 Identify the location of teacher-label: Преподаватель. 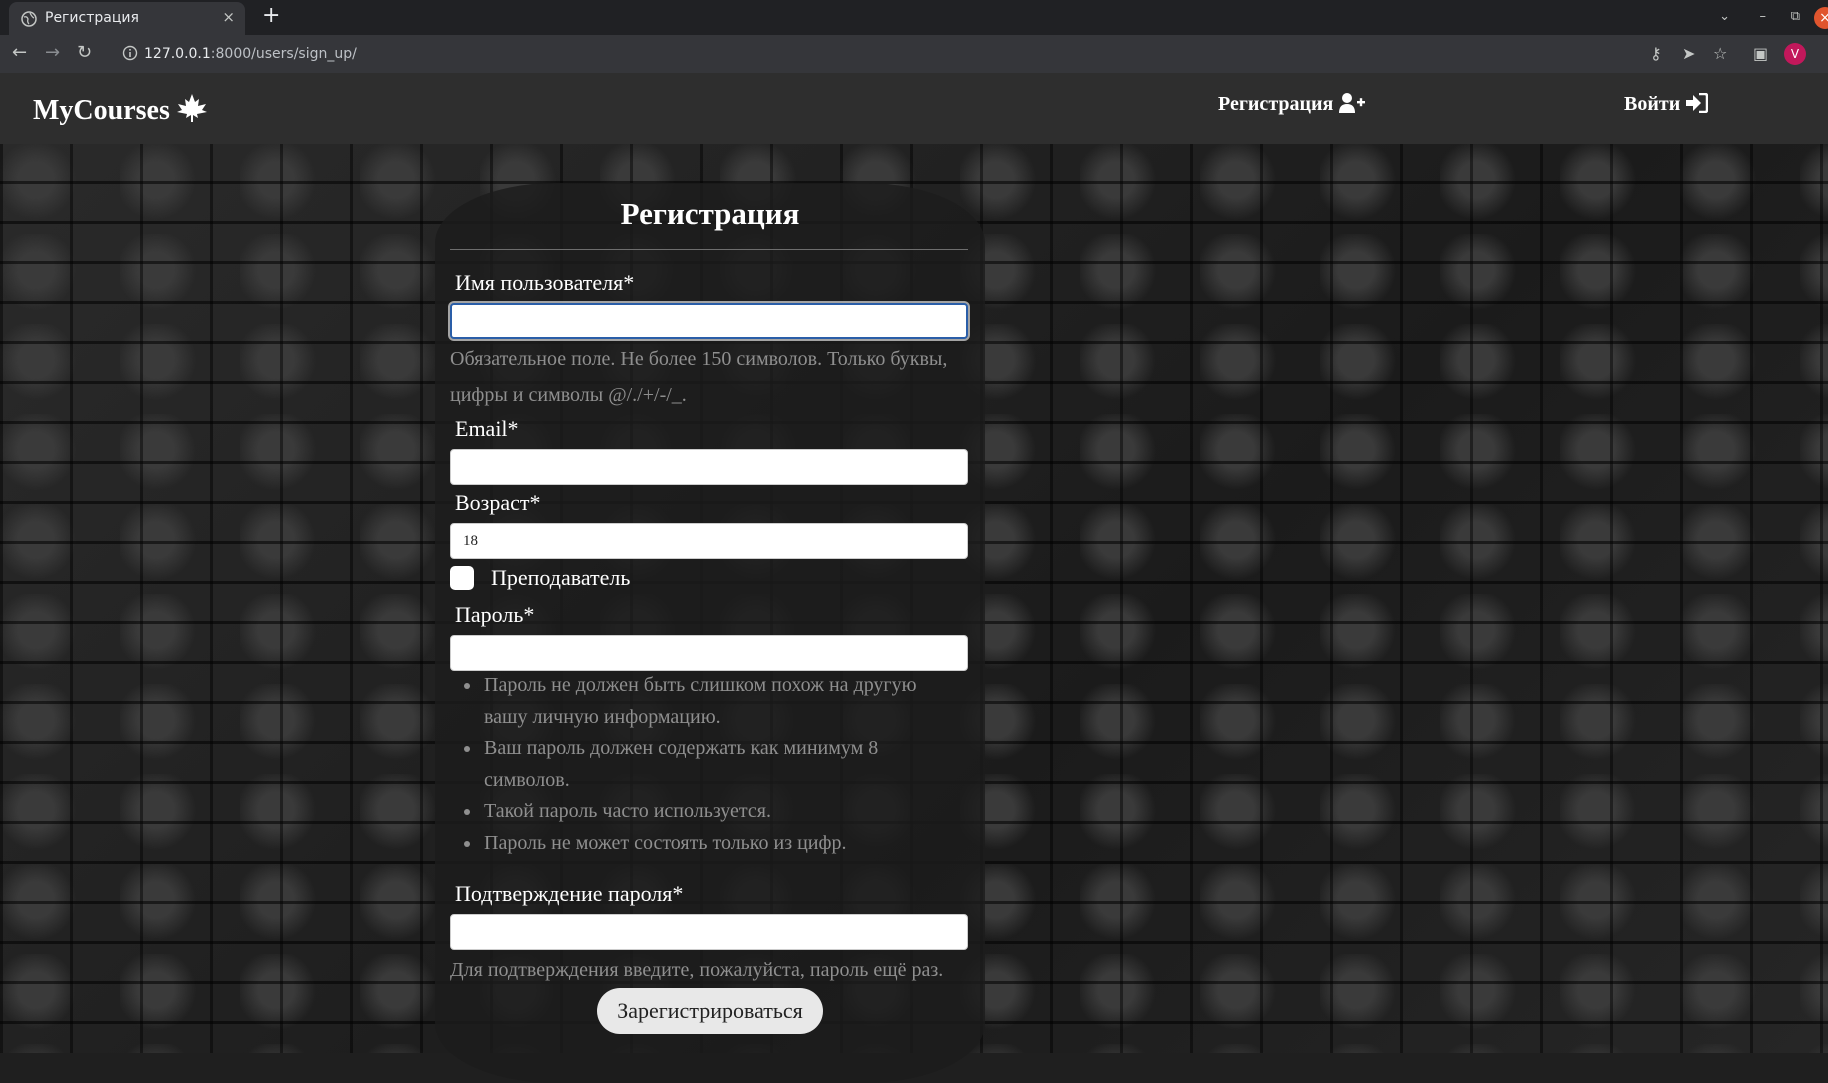
(561, 577).